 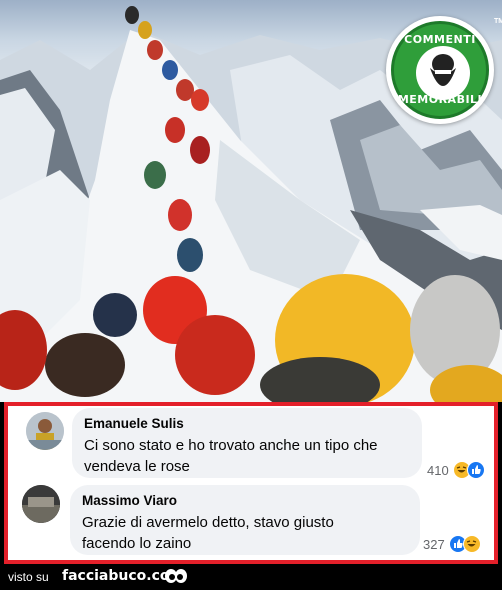 What do you see at coordinates (471, 544) in the screenshot?
I see `haha-icon` at bounding box center [471, 544].